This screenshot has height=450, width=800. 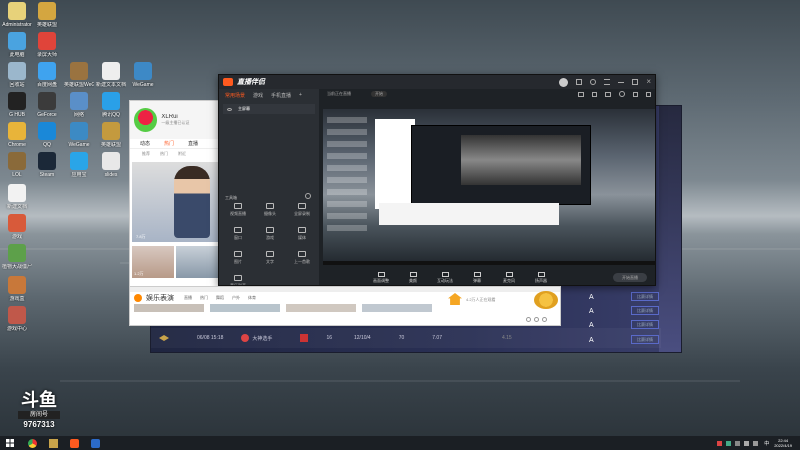 I want to click on video-card, so click(x=197, y=262).